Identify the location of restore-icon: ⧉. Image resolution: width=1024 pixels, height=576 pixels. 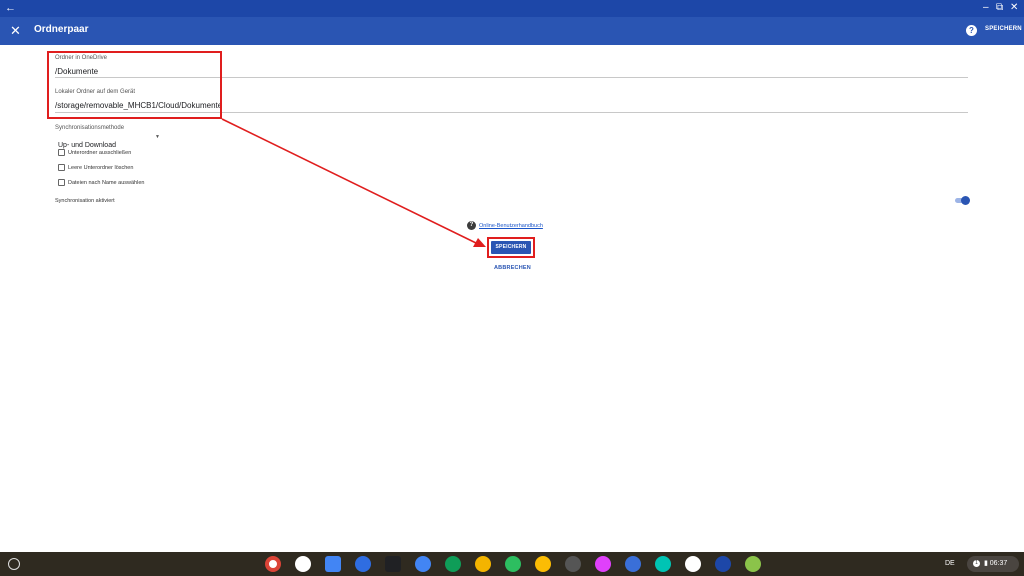
(999, 8).